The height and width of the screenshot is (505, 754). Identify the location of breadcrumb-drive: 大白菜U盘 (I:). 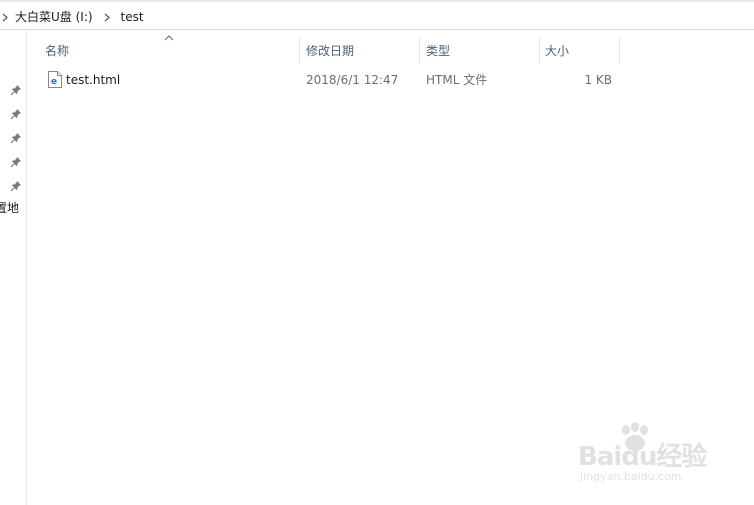
(54, 17).